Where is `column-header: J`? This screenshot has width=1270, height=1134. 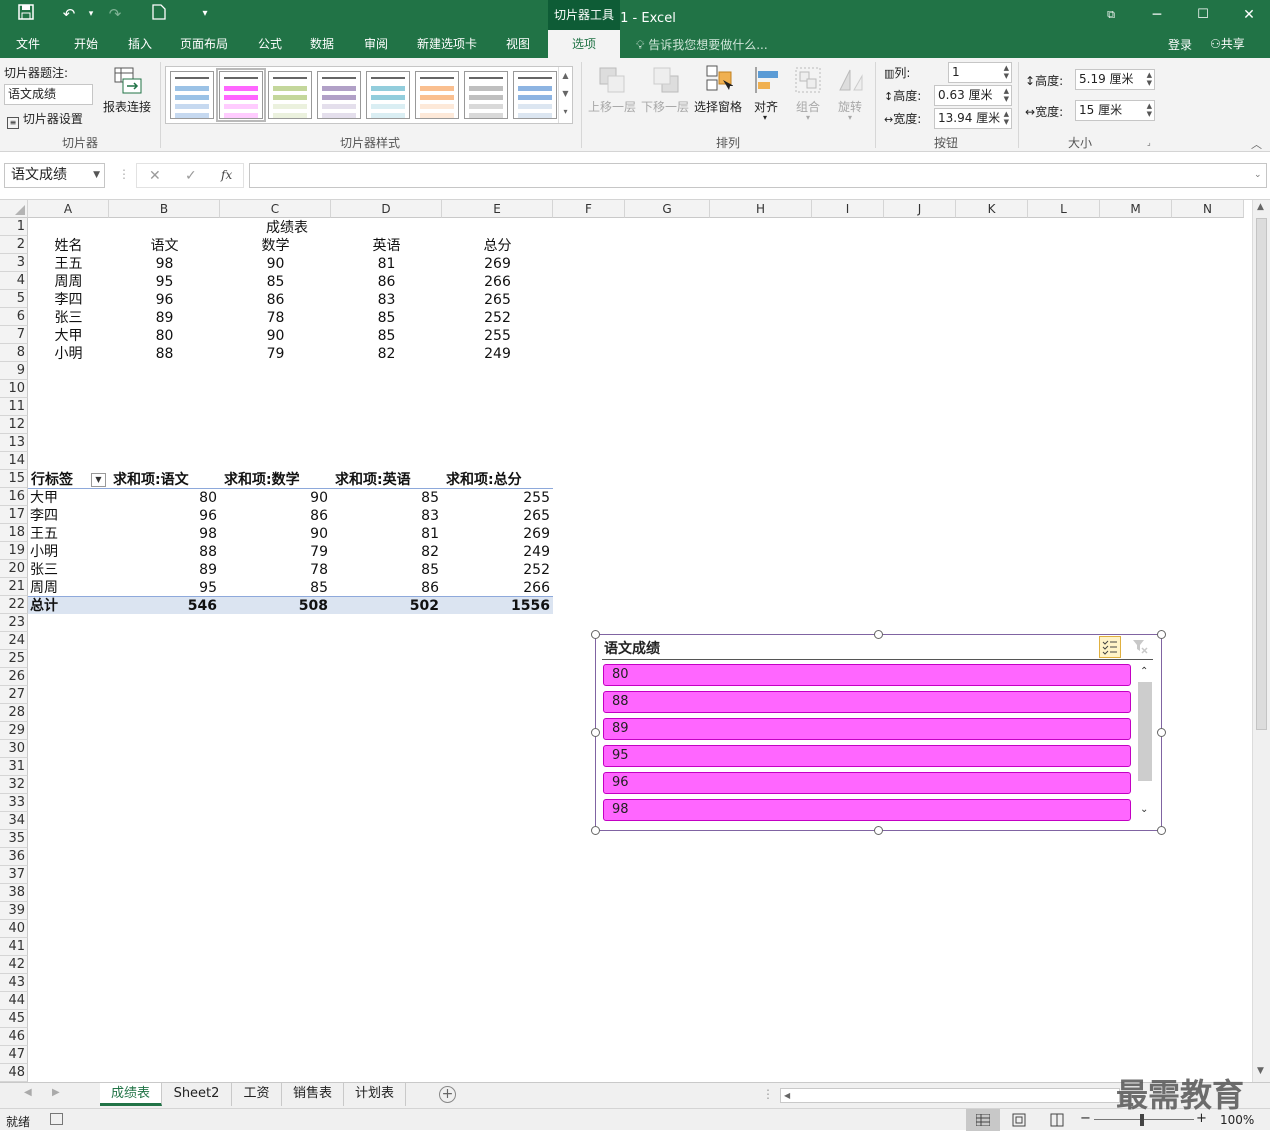 column-header: J is located at coordinates (920, 209).